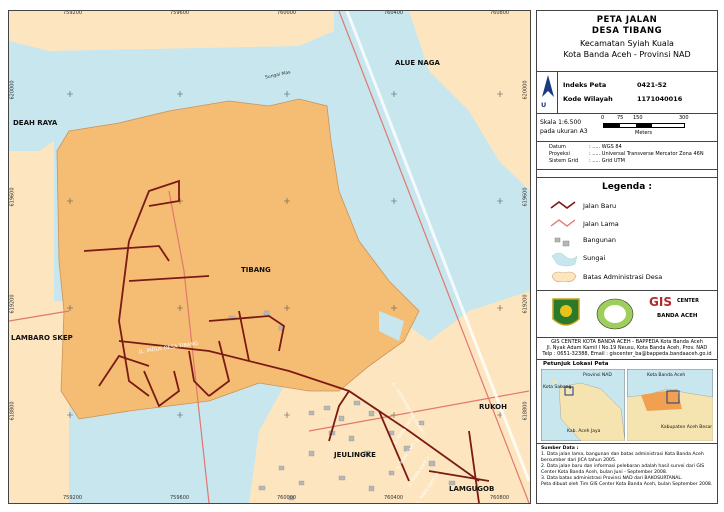 The width and height of the screenshot is (724, 512). Describe the element at coordinates (493, 407) in the screenshot. I see `place-rukoh: RUKOH` at that location.